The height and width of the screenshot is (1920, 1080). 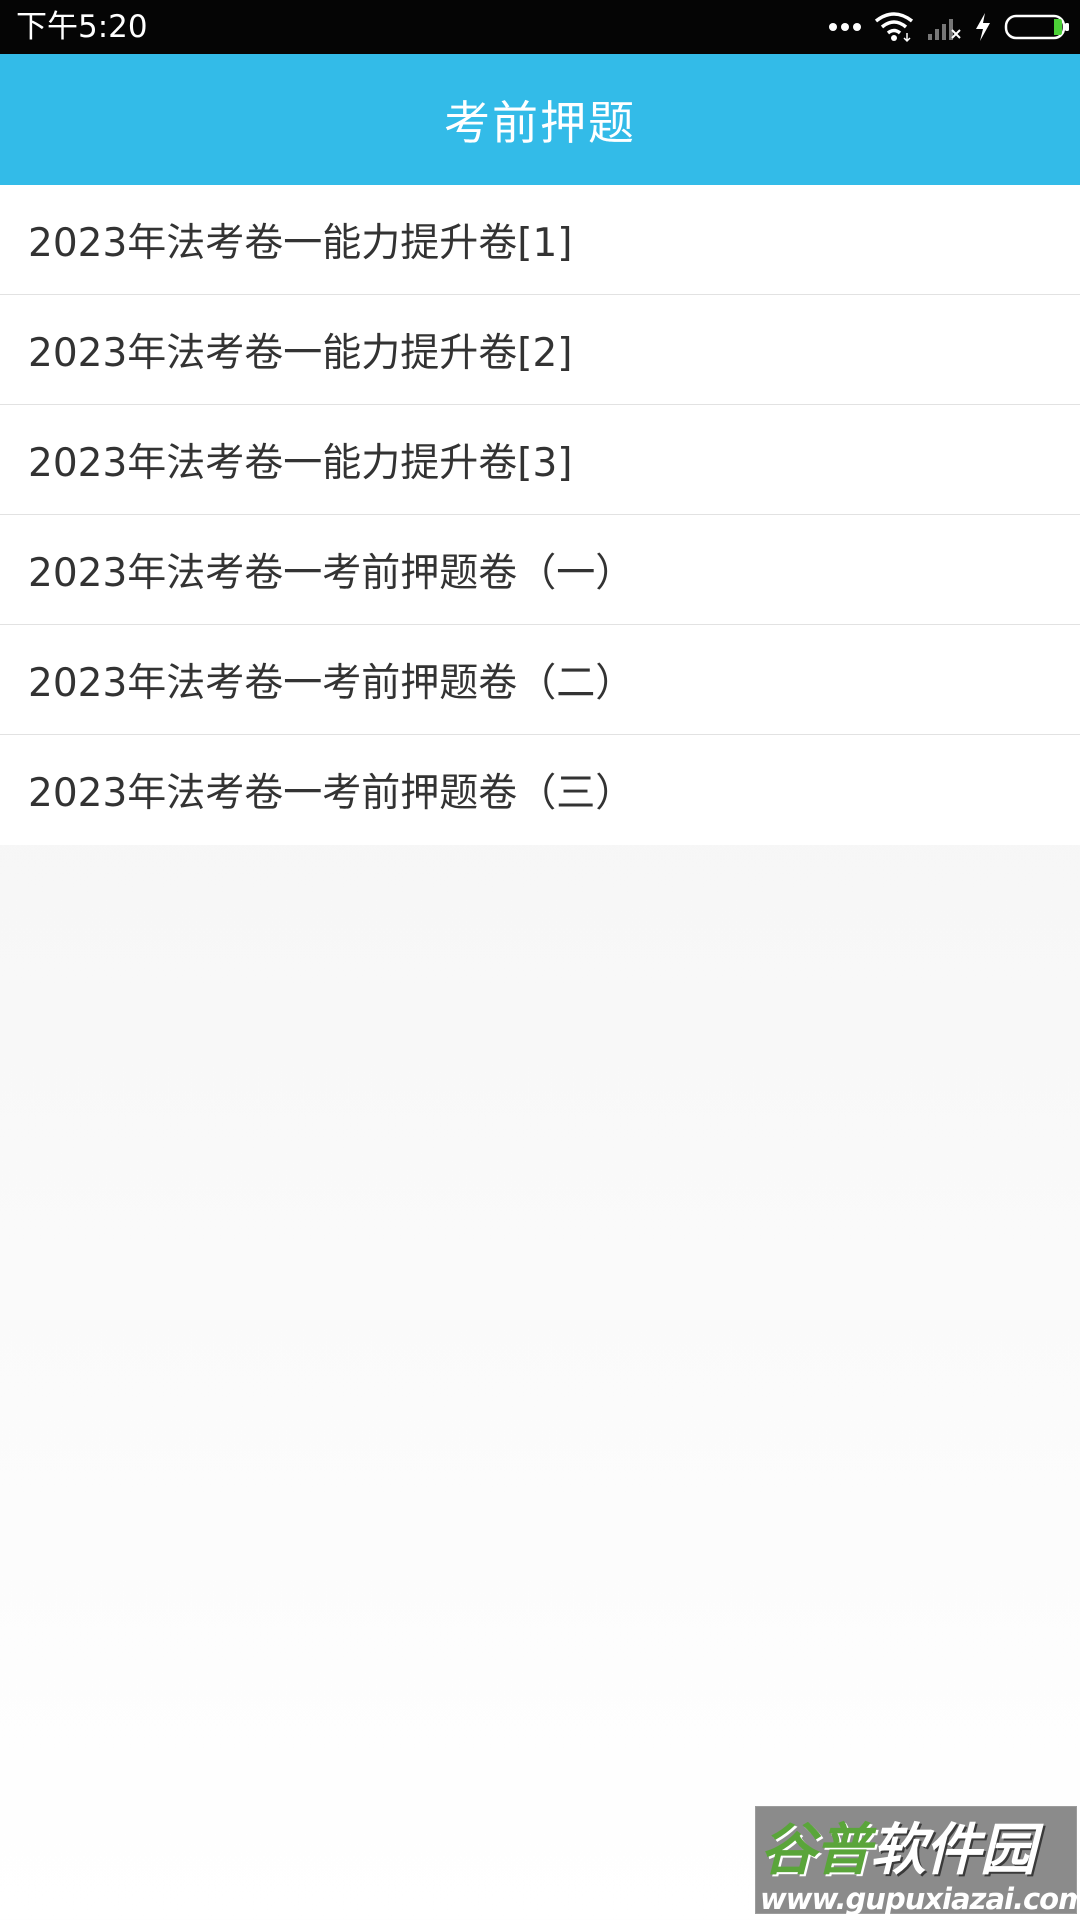 I want to click on list-item-label: 2023年法考卷一能力提升卷[3], so click(x=300, y=463).